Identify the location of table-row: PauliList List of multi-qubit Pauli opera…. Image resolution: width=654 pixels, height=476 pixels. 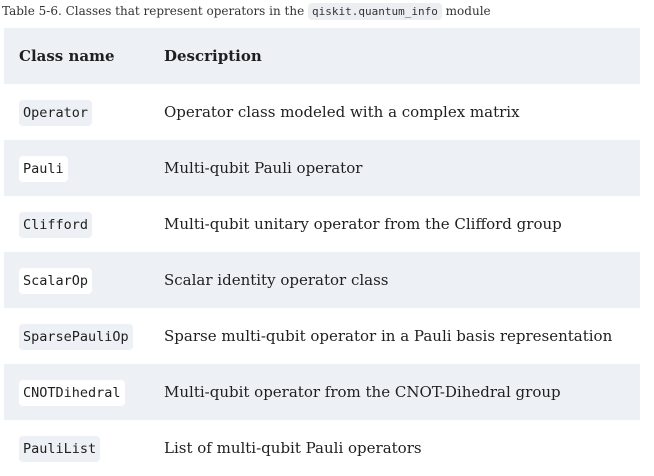
(322, 448).